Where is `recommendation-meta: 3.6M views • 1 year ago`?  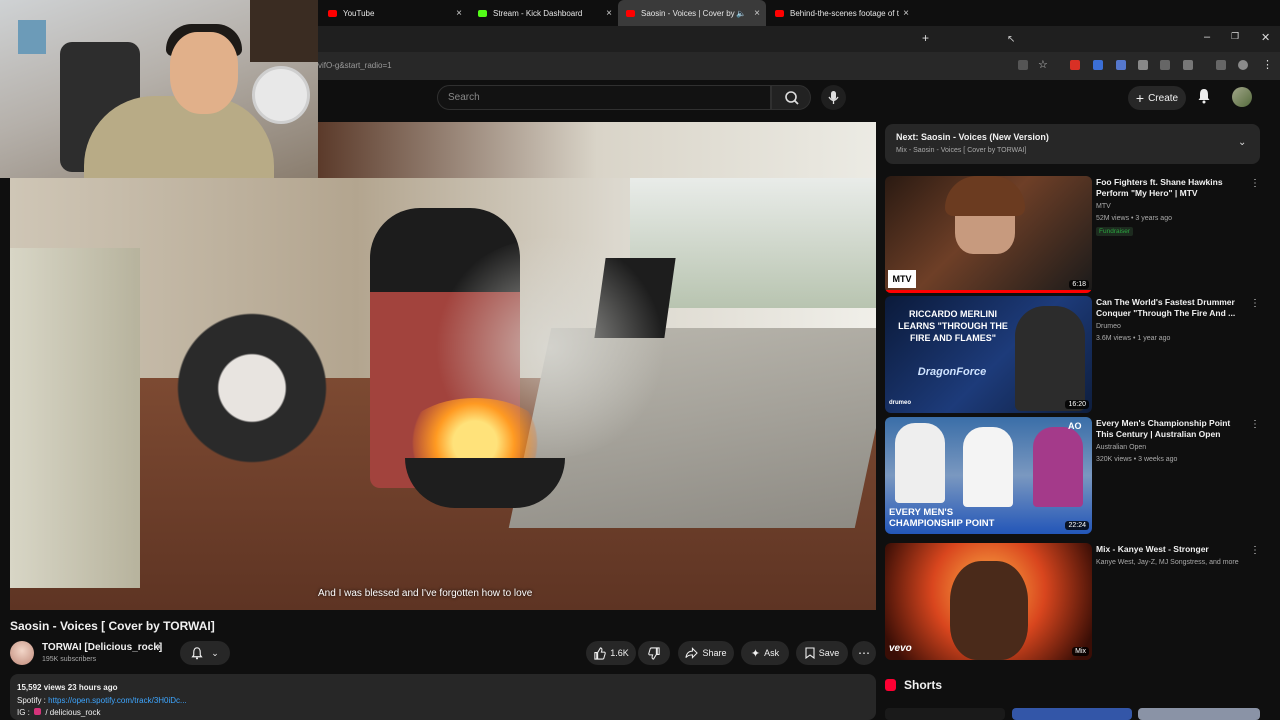 recommendation-meta: 3.6M views • 1 year ago is located at coordinates (1133, 338).